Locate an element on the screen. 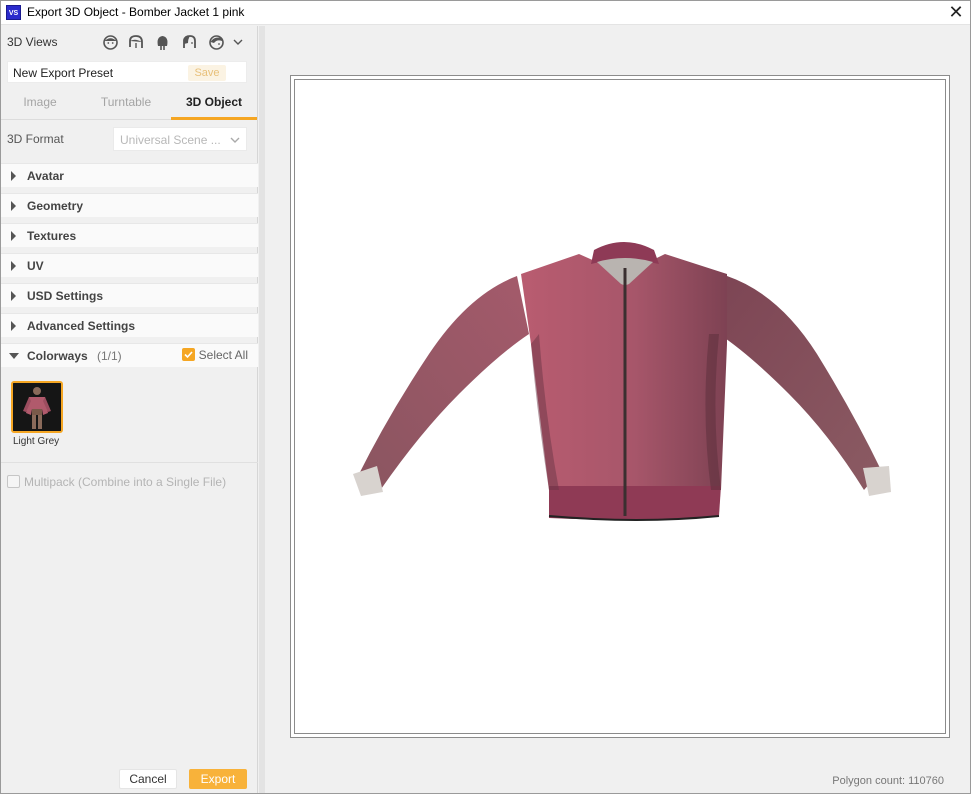 Image resolution: width=971 pixels, height=794 pixels. section-avatar: Avatar is located at coordinates (129, 175).